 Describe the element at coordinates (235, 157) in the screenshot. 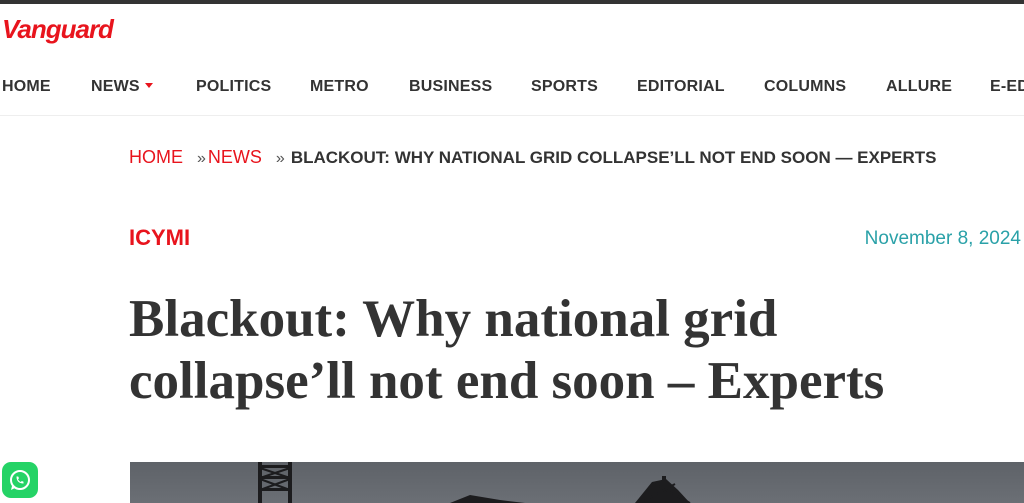

I see `breadcrumb-news: NEWS` at that location.